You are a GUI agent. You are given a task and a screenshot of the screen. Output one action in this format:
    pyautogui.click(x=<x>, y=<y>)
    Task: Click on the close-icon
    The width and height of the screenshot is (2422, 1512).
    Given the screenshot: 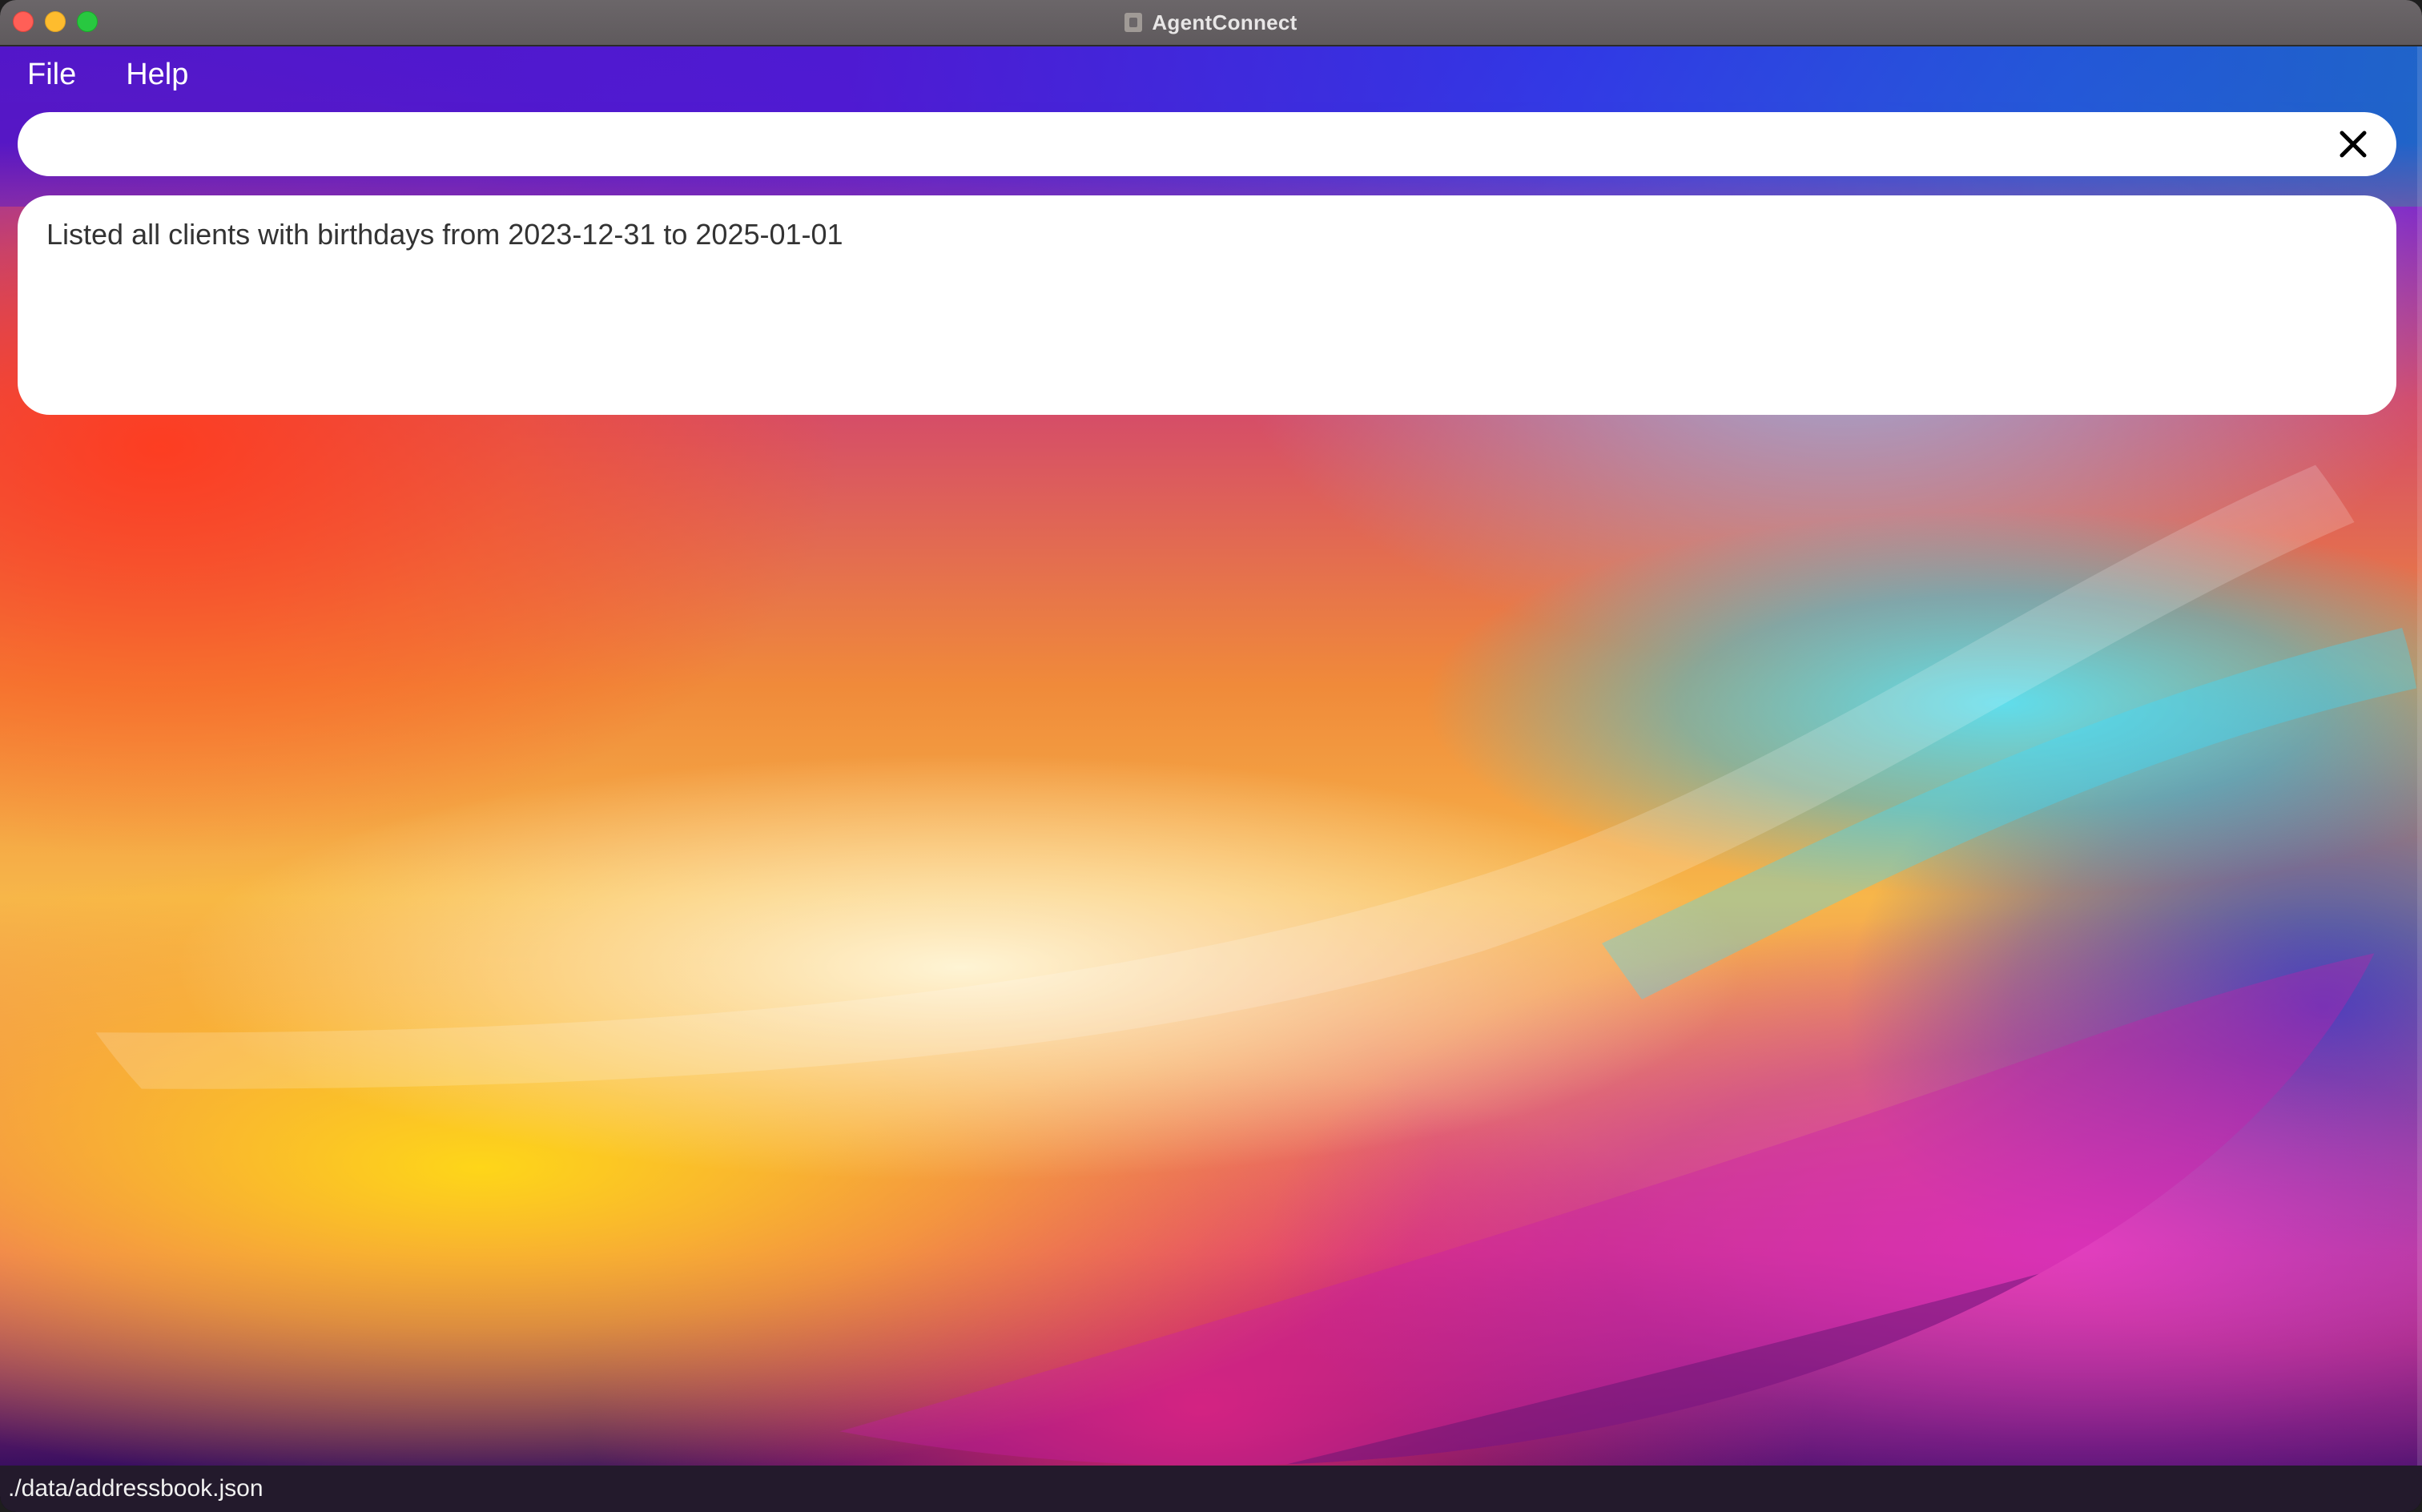 What is the action you would take?
    pyautogui.click(x=2353, y=144)
    